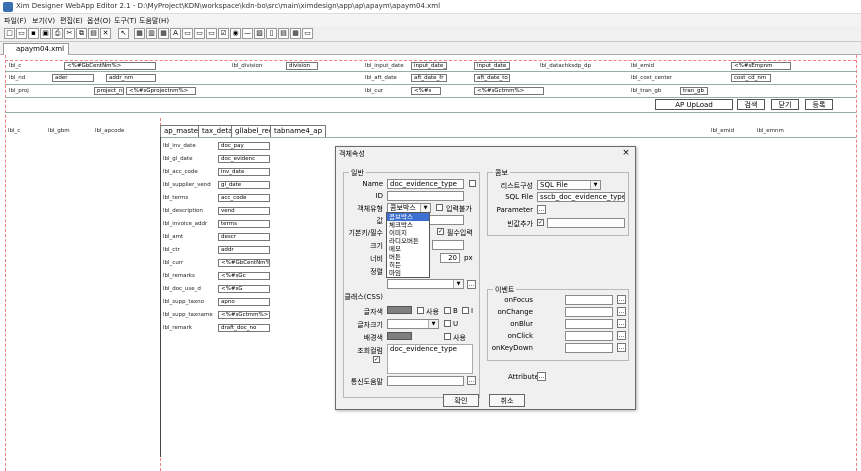 Image resolution: width=861 pixels, height=471 pixels. What do you see at coordinates (69, 33) in the screenshot?
I see `cut-icon: ✂` at bounding box center [69, 33].